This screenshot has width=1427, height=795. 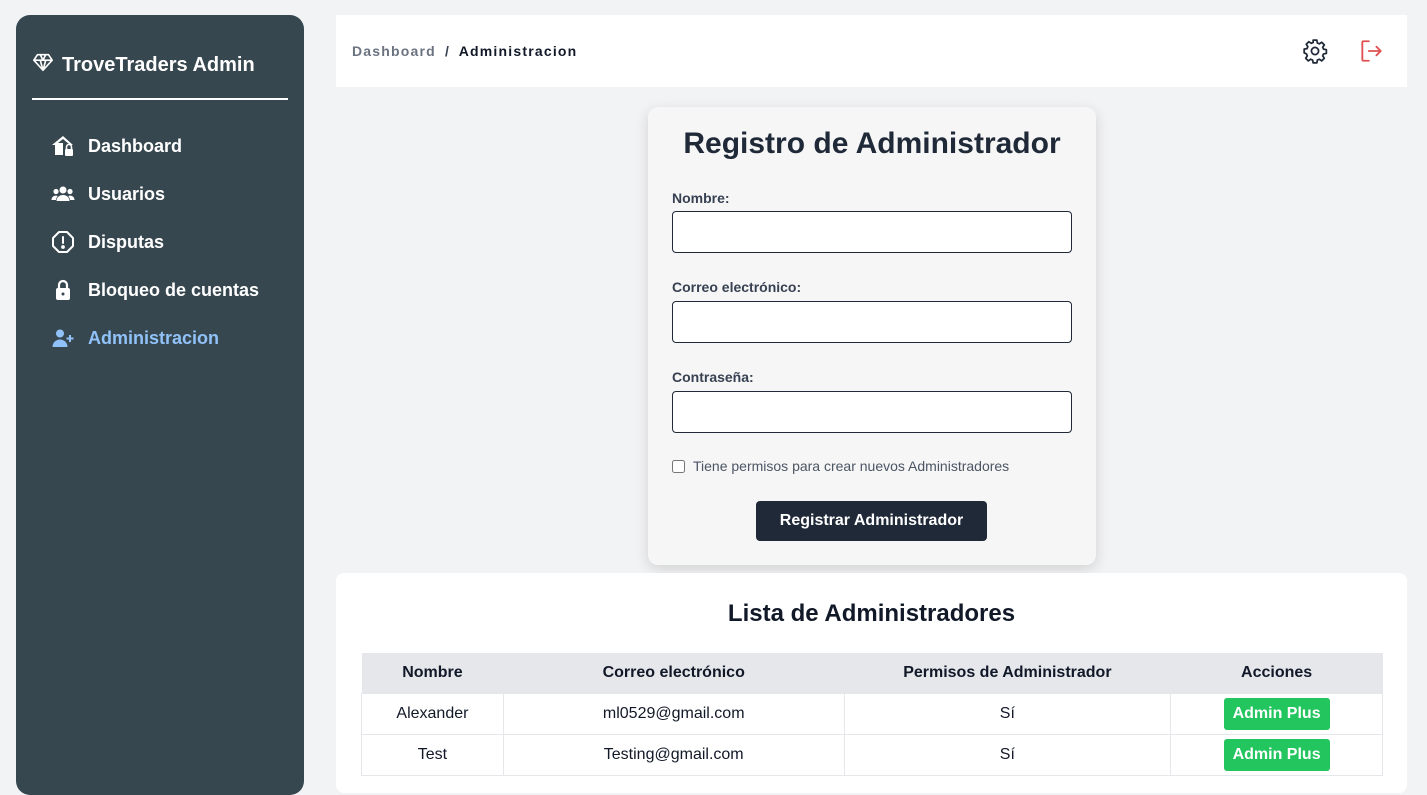 I want to click on form-title: Registro de Administrador, so click(x=872, y=143).